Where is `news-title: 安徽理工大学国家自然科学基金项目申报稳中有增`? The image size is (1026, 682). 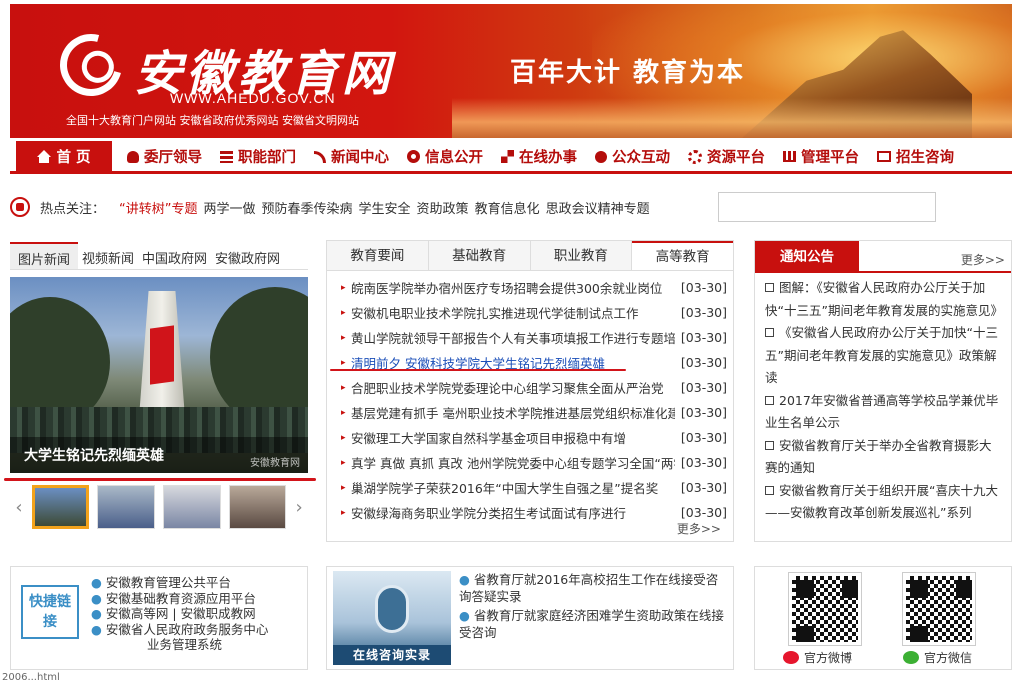 news-title: 安徽理工大学国家自然科学基金项目申报稳中有增 is located at coordinates (489, 438).